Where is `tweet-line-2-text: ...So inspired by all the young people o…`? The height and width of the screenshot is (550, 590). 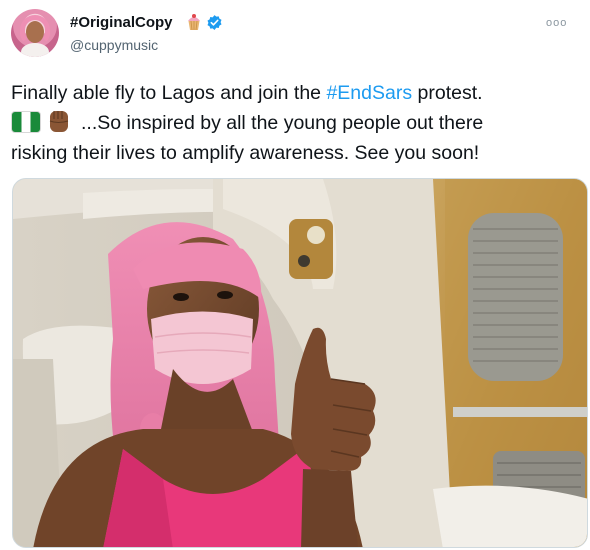
tweet-line-2-text: ...So inspired by all the young people o… is located at coordinates (282, 123).